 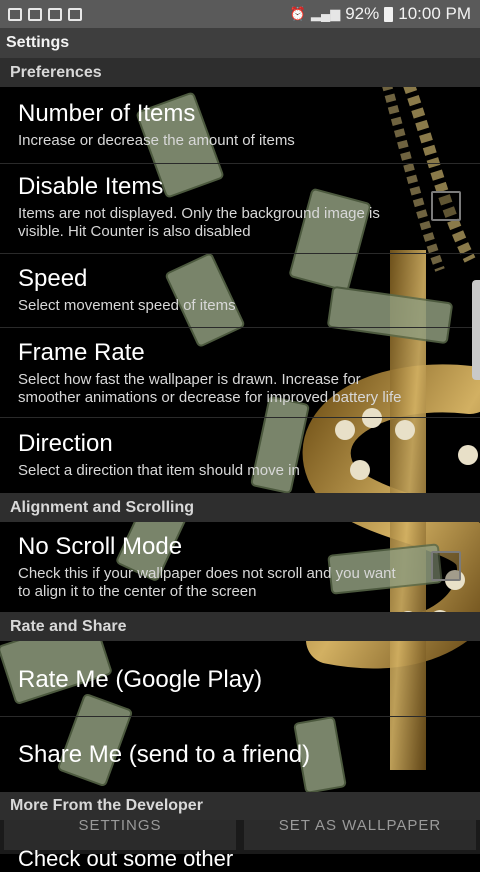 I want to click on alarm-icon: ⏰, so click(x=297, y=13).